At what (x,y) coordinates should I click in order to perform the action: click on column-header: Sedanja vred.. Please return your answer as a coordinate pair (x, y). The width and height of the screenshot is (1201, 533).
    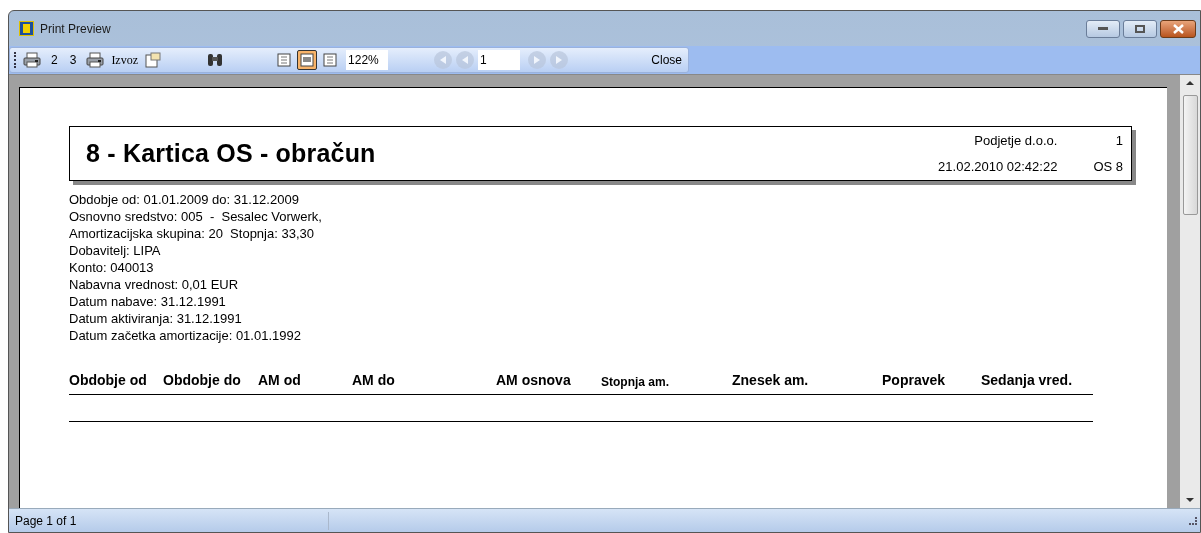
    Looking at the image, I should click on (1027, 380).